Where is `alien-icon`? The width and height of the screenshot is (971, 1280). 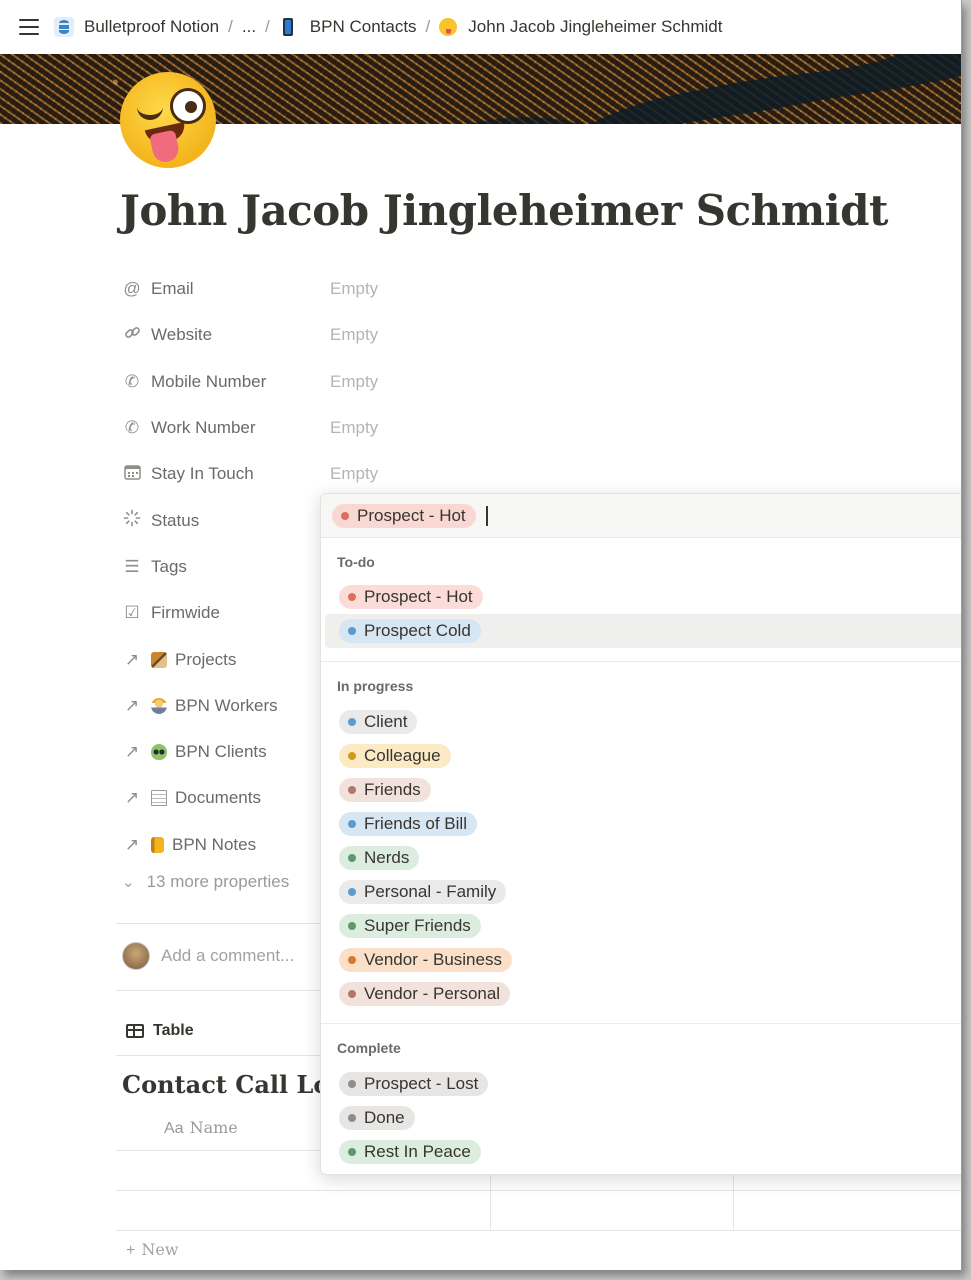 alien-icon is located at coordinates (159, 752).